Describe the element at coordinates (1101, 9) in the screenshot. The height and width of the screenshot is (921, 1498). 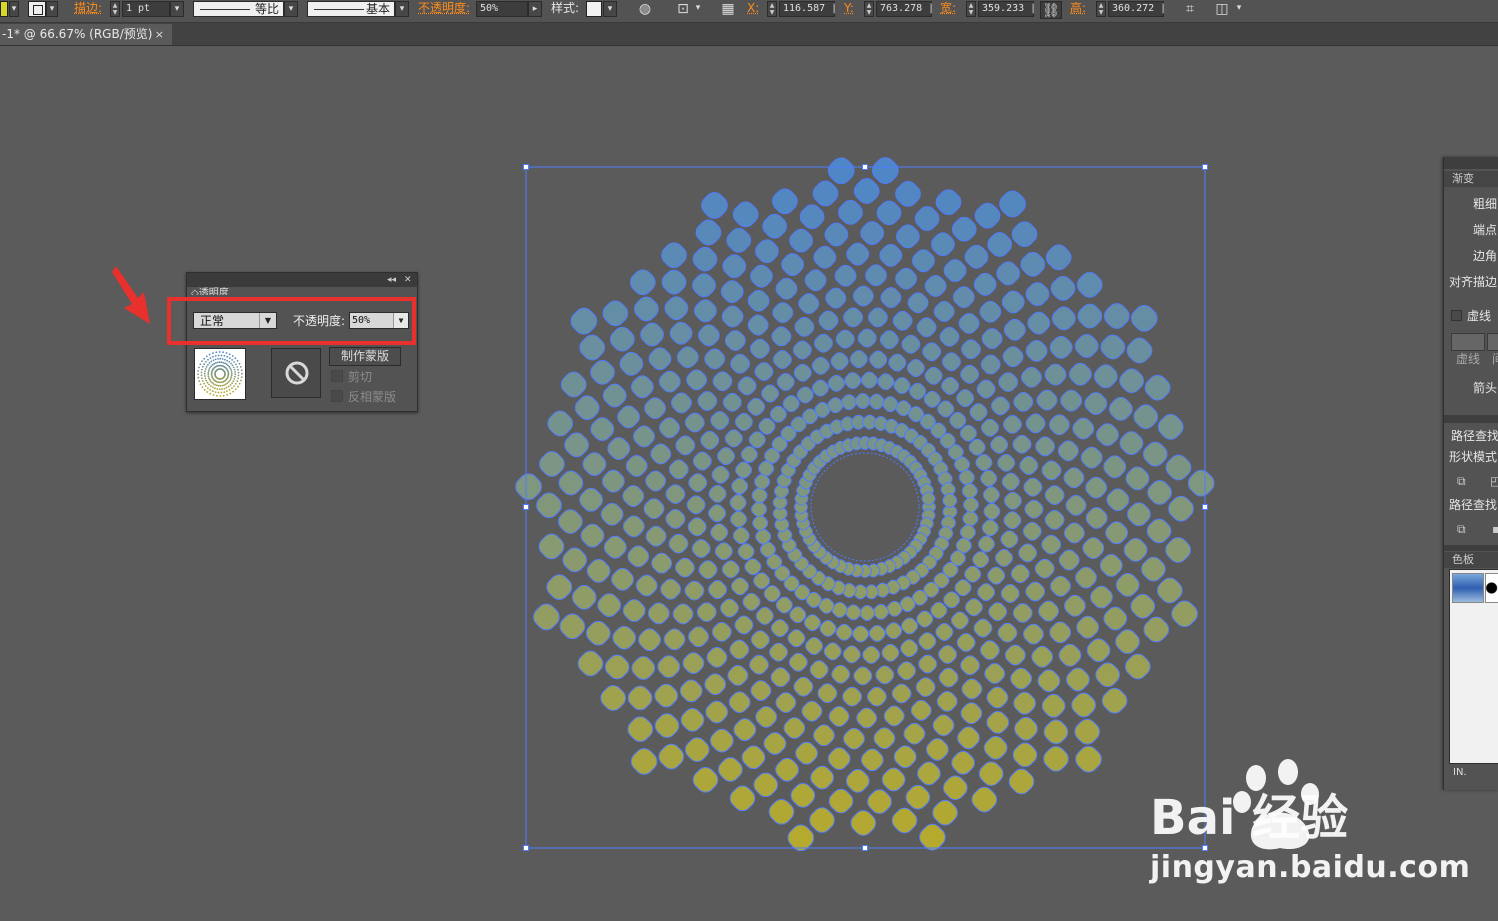
I see `height-spinner: ▲ ▼` at that location.